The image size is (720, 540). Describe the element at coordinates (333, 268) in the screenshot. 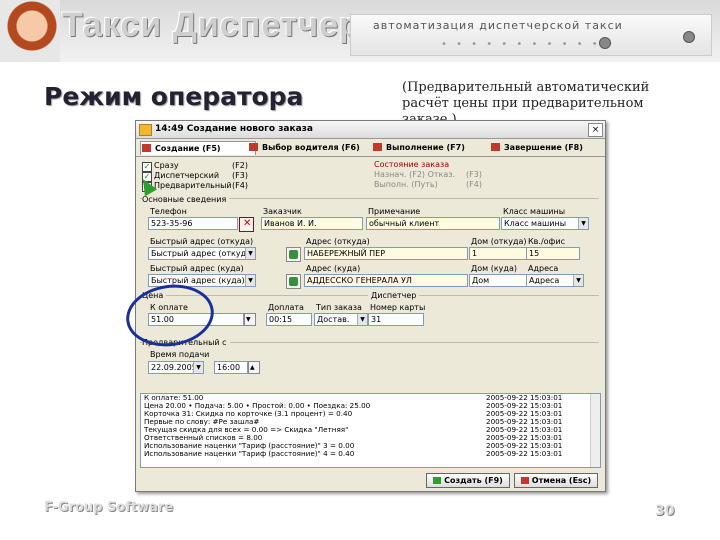

I see `addr-to-label: Адрес (куда)` at that location.